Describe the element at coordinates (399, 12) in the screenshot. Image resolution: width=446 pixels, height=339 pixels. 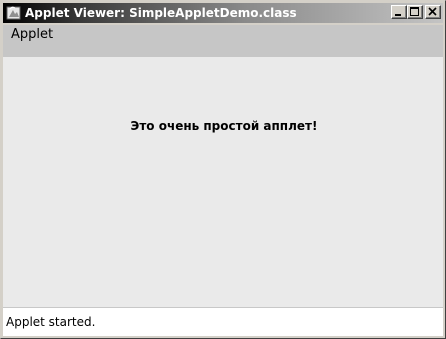
I see `minimize-button` at that location.